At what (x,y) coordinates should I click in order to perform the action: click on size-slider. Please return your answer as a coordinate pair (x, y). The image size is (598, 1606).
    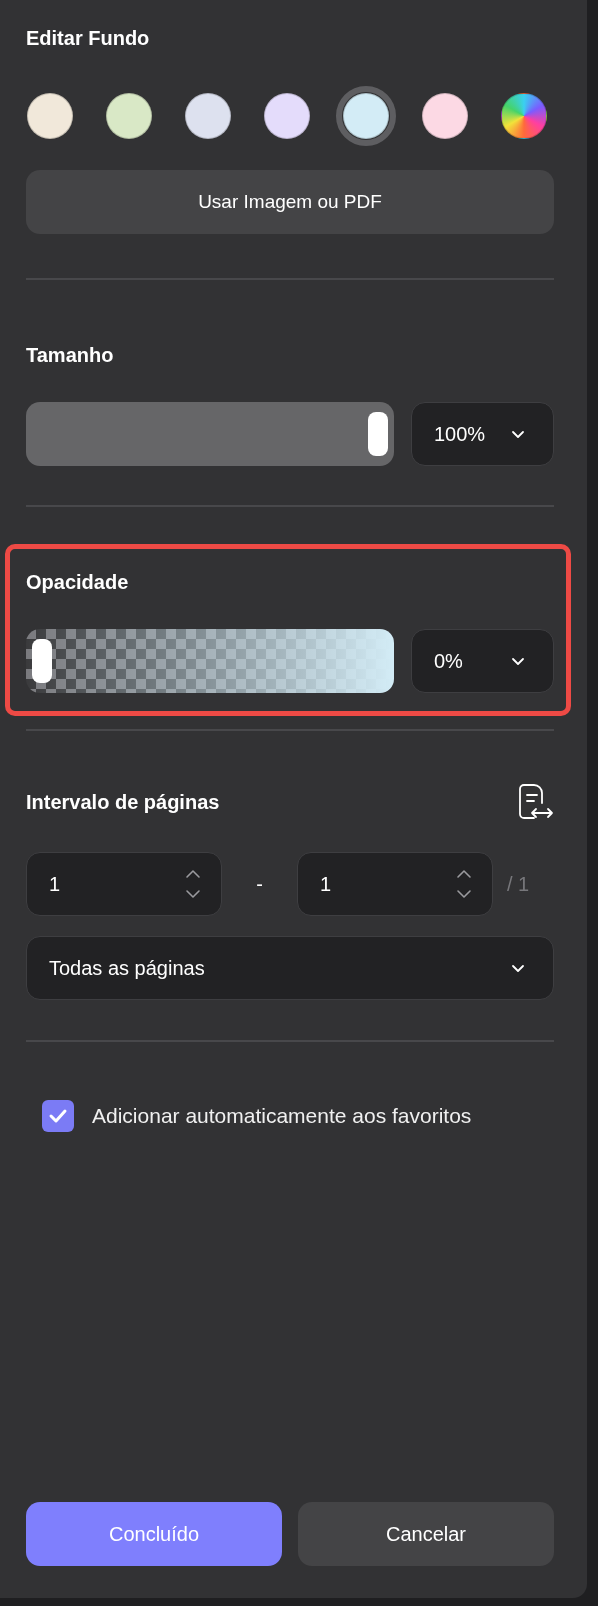
    Looking at the image, I should click on (210, 434).